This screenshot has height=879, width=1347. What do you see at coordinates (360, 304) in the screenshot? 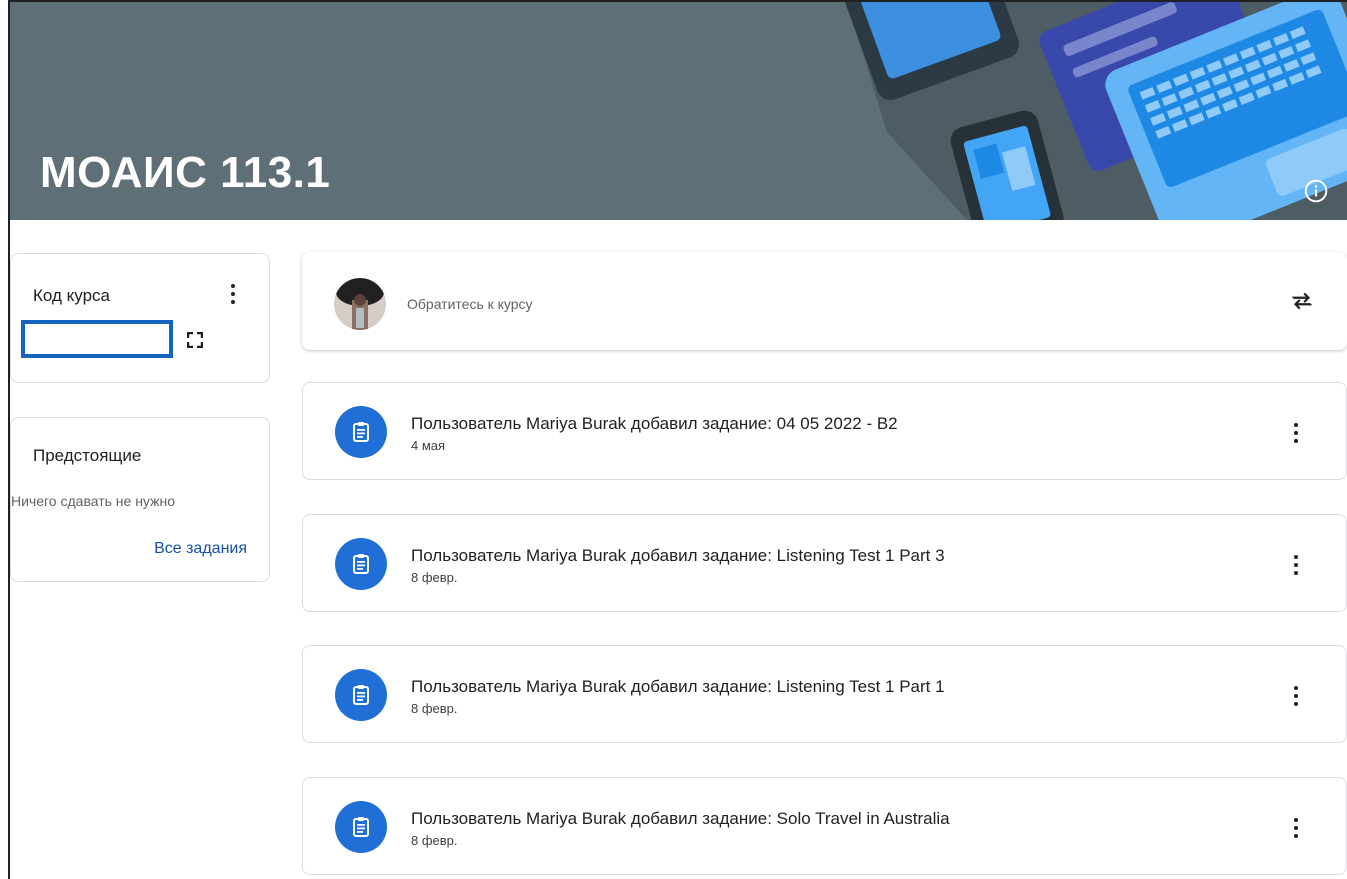
I see `avatar` at bounding box center [360, 304].